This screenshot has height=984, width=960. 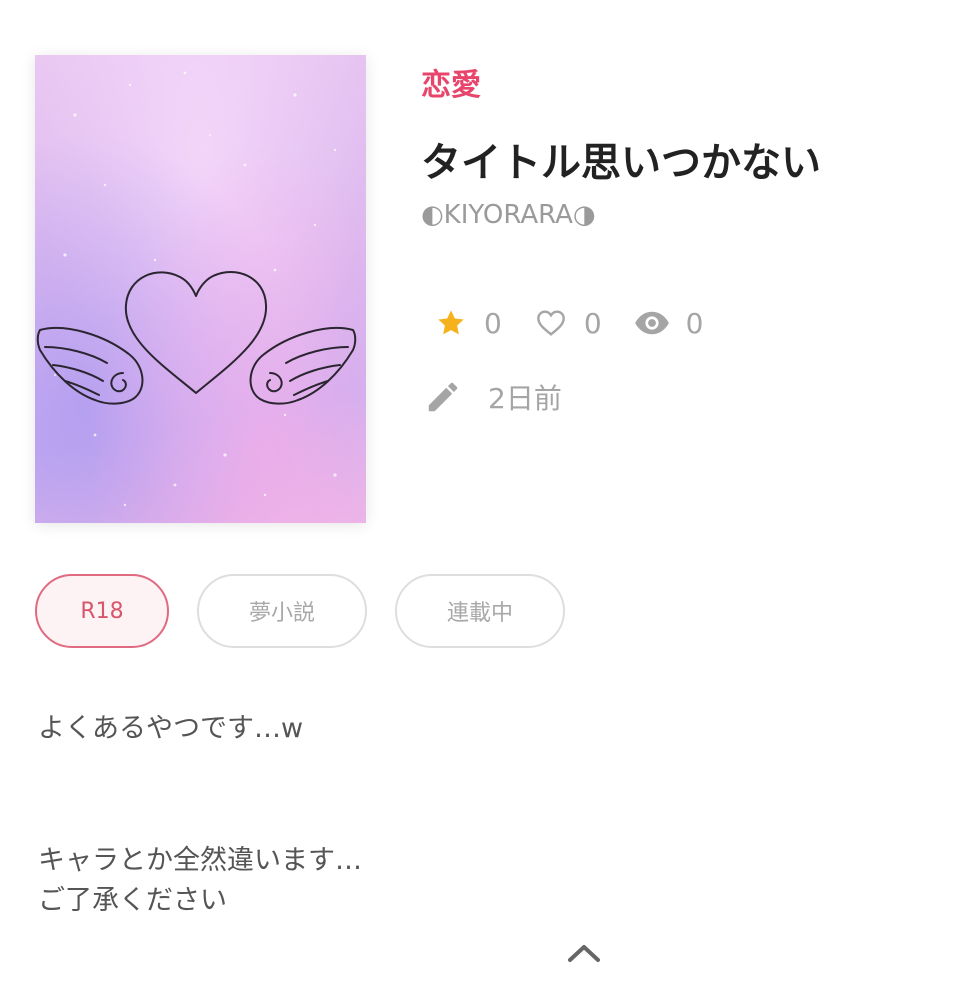 What do you see at coordinates (171, 728) in the screenshot?
I see `description-line-1: よくあるやつです…w` at bounding box center [171, 728].